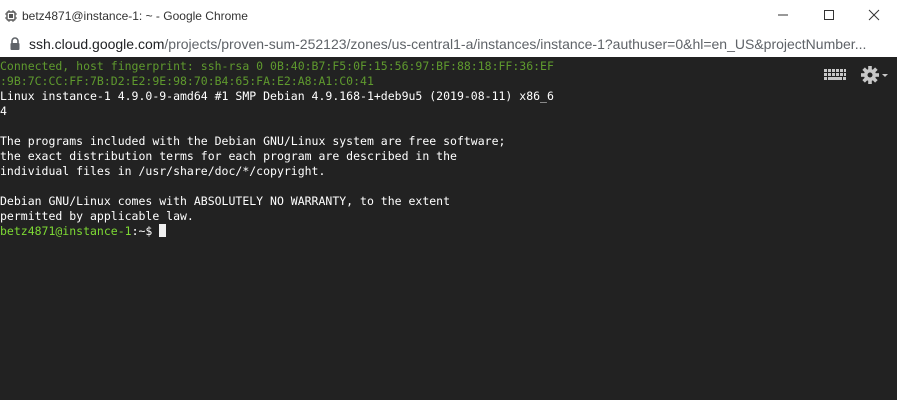 Image resolution: width=897 pixels, height=400 pixels. Describe the element at coordinates (97, 44) in the screenshot. I see `url-host: ssh.cloud.google.com` at that location.